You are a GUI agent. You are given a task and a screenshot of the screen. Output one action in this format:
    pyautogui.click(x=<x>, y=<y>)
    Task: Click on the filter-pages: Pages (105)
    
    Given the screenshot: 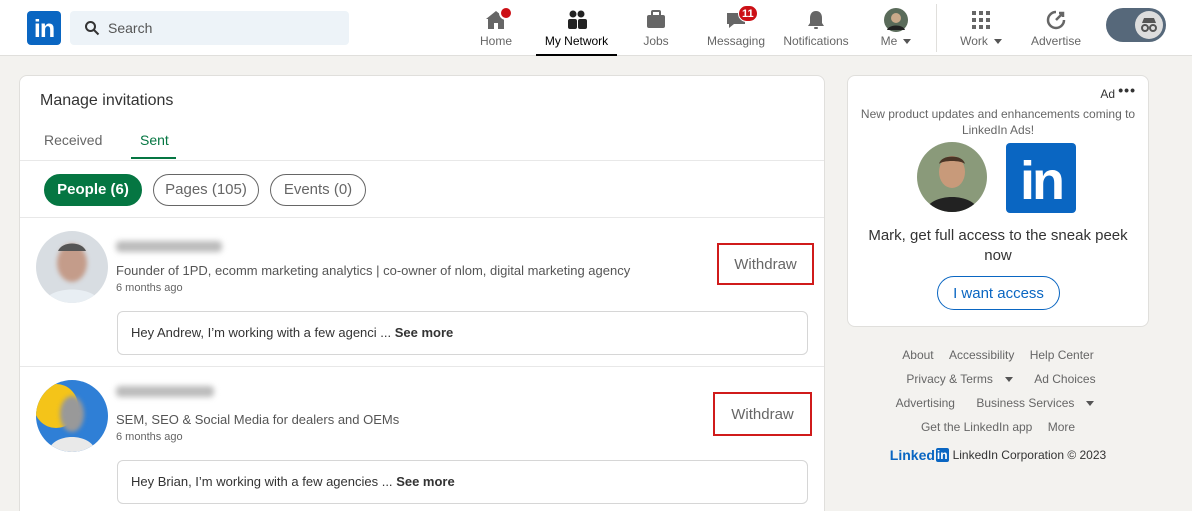 What is the action you would take?
    pyautogui.click(x=206, y=190)
    